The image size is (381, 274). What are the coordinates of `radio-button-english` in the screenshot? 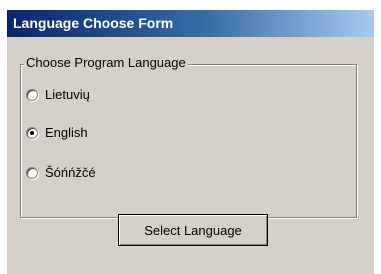 It's located at (32, 133).